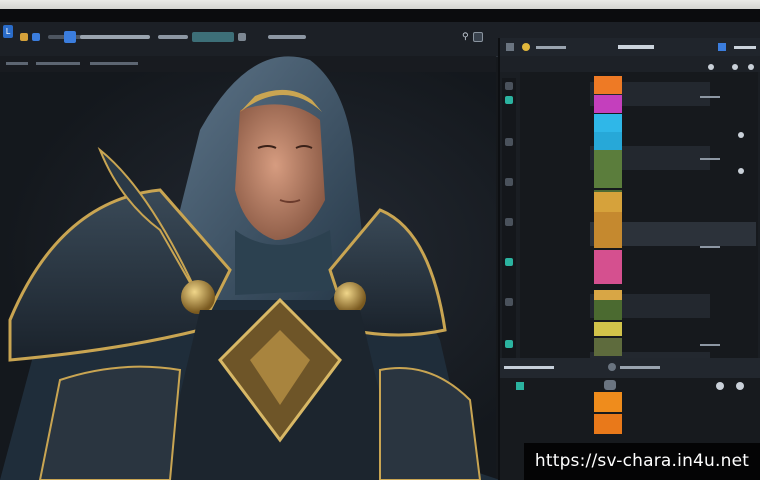  What do you see at coordinates (630, 64) in the screenshot?
I see `panel-toolbar` at bounding box center [630, 64].